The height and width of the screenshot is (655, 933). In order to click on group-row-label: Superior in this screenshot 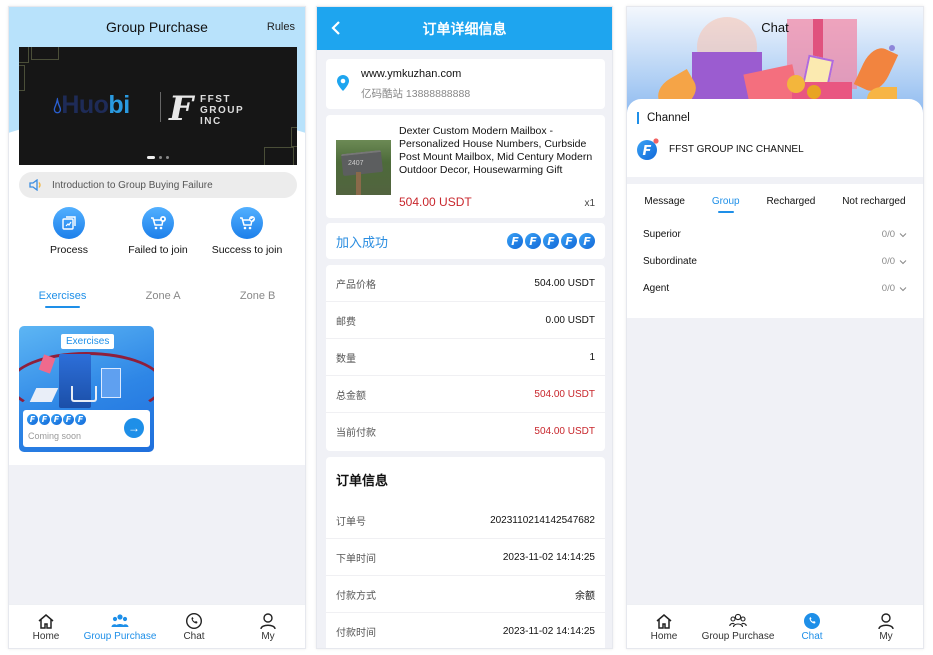, I will do `click(662, 234)`.